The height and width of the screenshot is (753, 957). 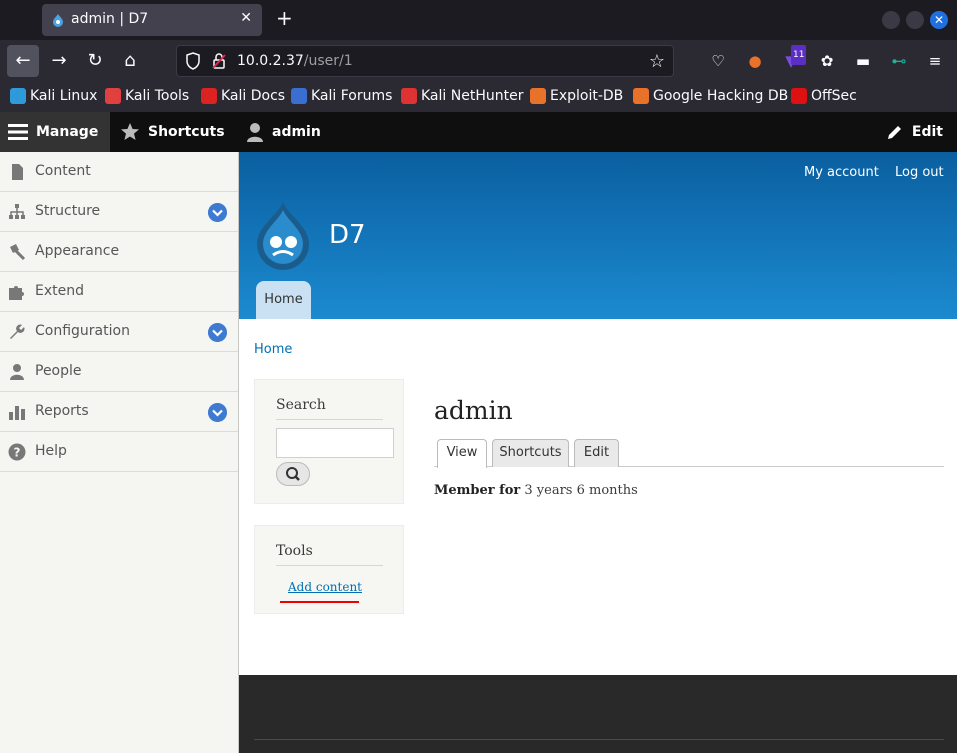 What do you see at coordinates (58, 20) in the screenshot?
I see `drupal-favicon-icon` at bounding box center [58, 20].